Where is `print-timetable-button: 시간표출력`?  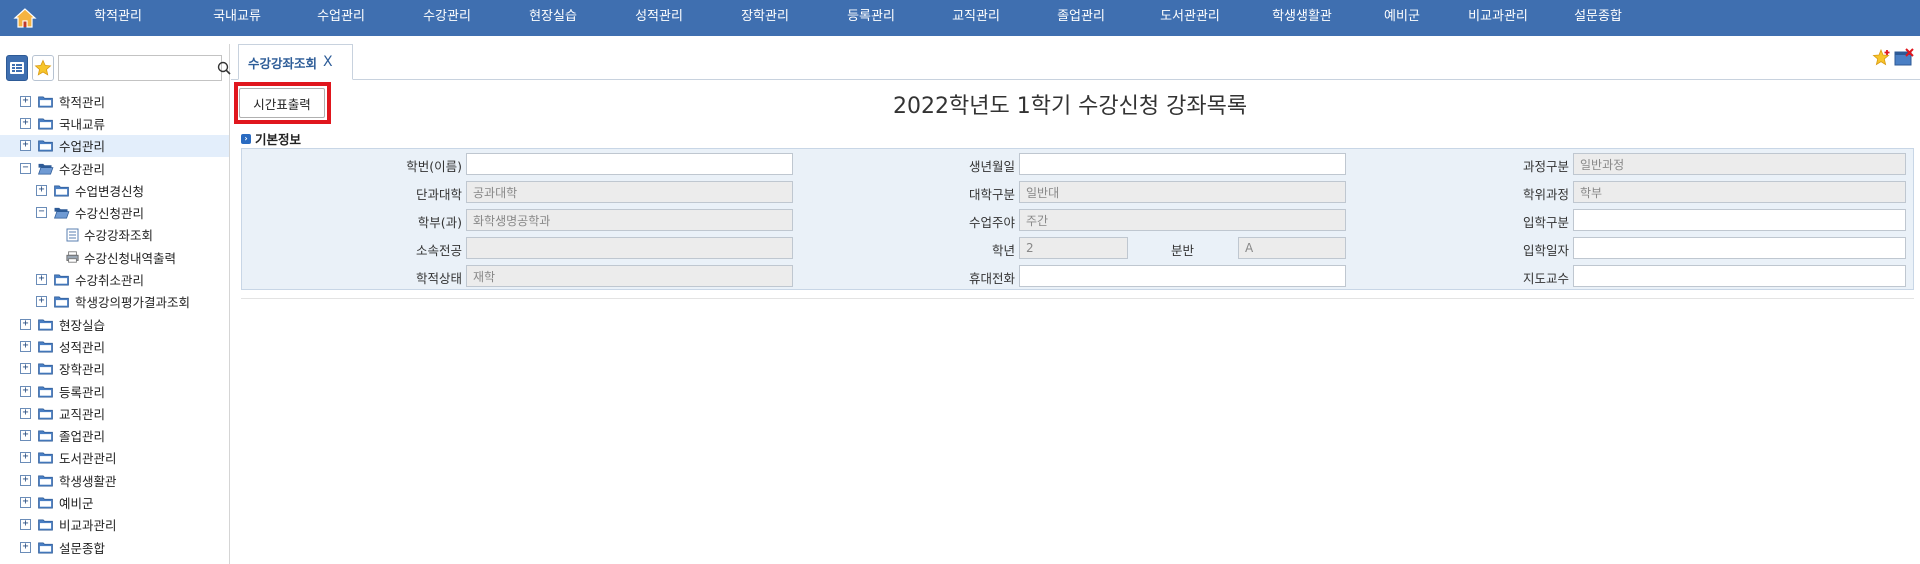
print-timetable-button: 시간표출력 is located at coordinates (282, 103).